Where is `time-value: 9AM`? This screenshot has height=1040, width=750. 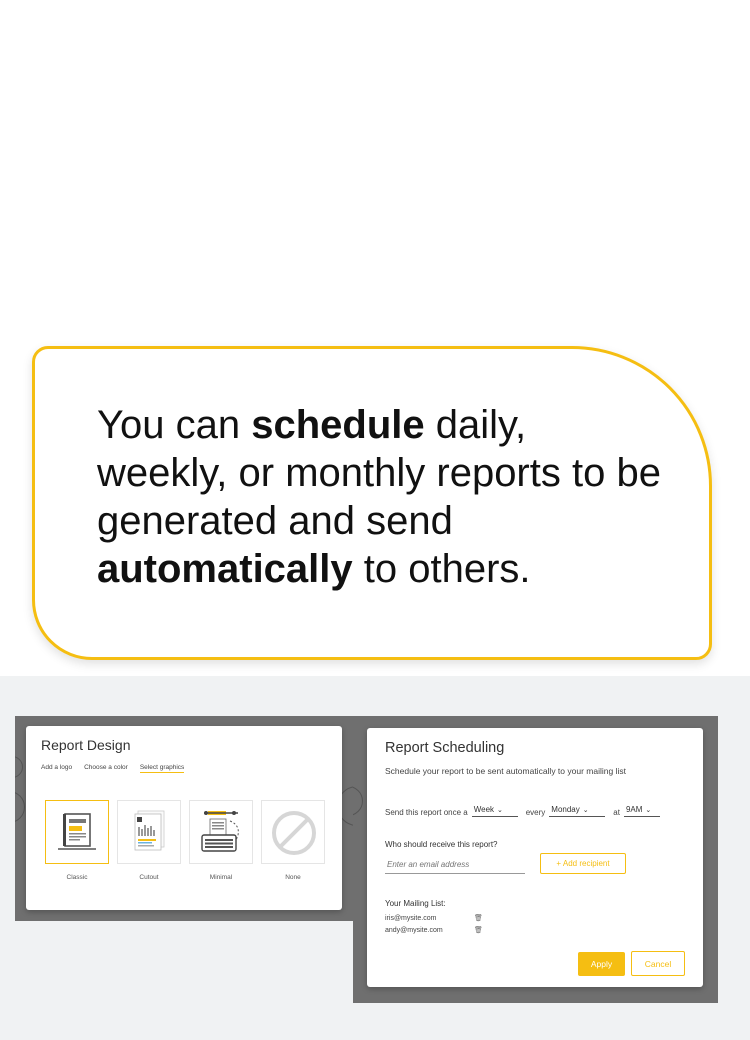
time-value: 9AM is located at coordinates (634, 809).